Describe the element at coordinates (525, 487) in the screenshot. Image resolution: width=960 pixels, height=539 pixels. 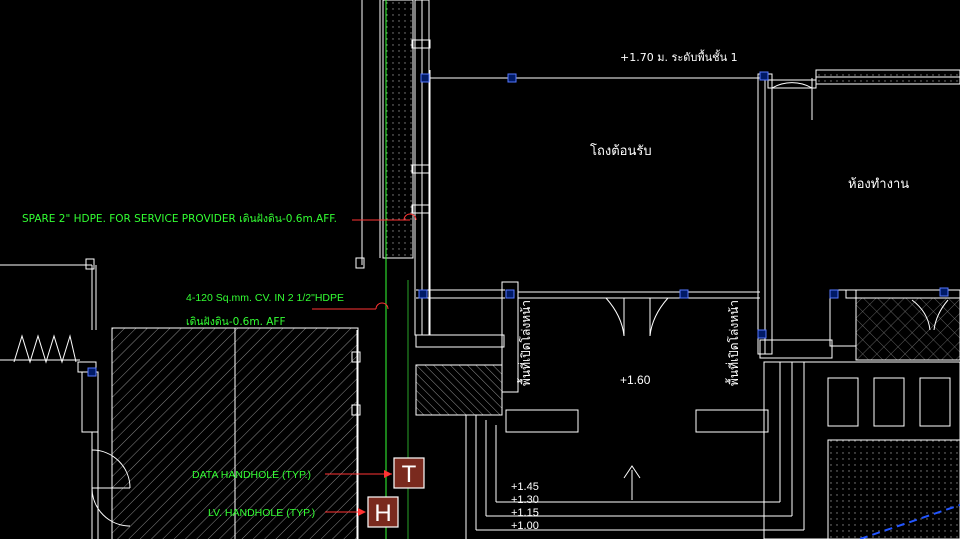
I see `step-level-1: +1.45` at that location.